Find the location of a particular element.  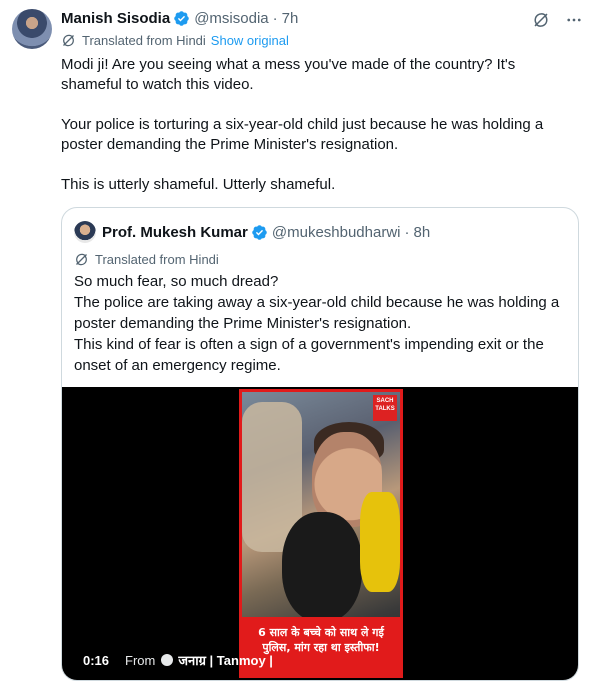

video-from-label: From is located at coordinates (140, 660).